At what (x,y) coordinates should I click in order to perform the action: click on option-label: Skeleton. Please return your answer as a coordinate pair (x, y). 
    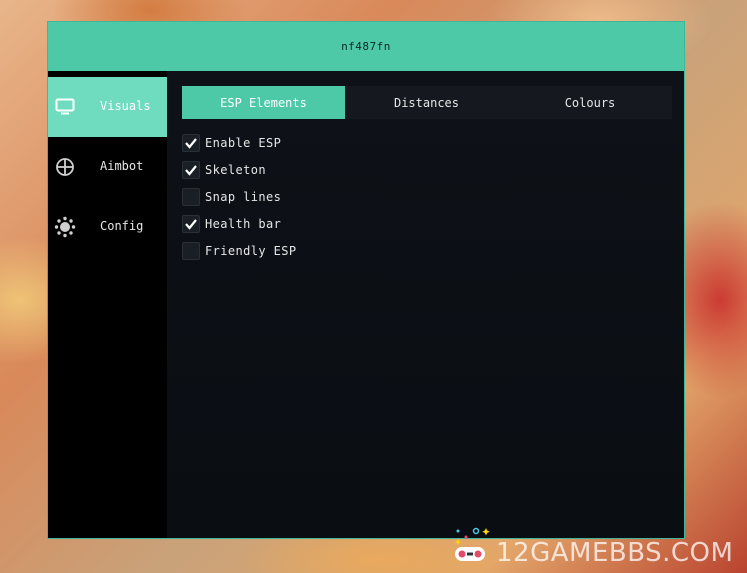
    Looking at the image, I should click on (235, 169).